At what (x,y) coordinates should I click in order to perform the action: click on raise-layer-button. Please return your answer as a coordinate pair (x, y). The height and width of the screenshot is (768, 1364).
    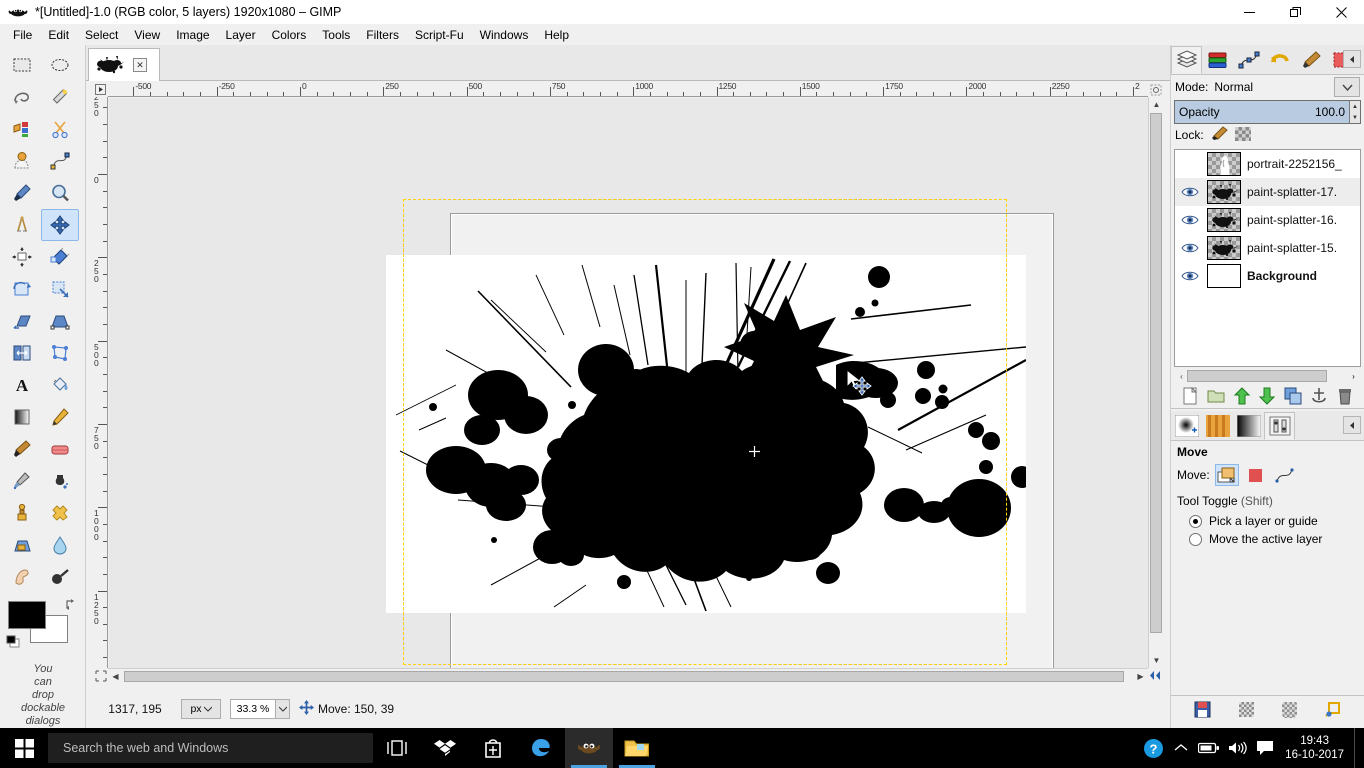
    Looking at the image, I should click on (1242, 396).